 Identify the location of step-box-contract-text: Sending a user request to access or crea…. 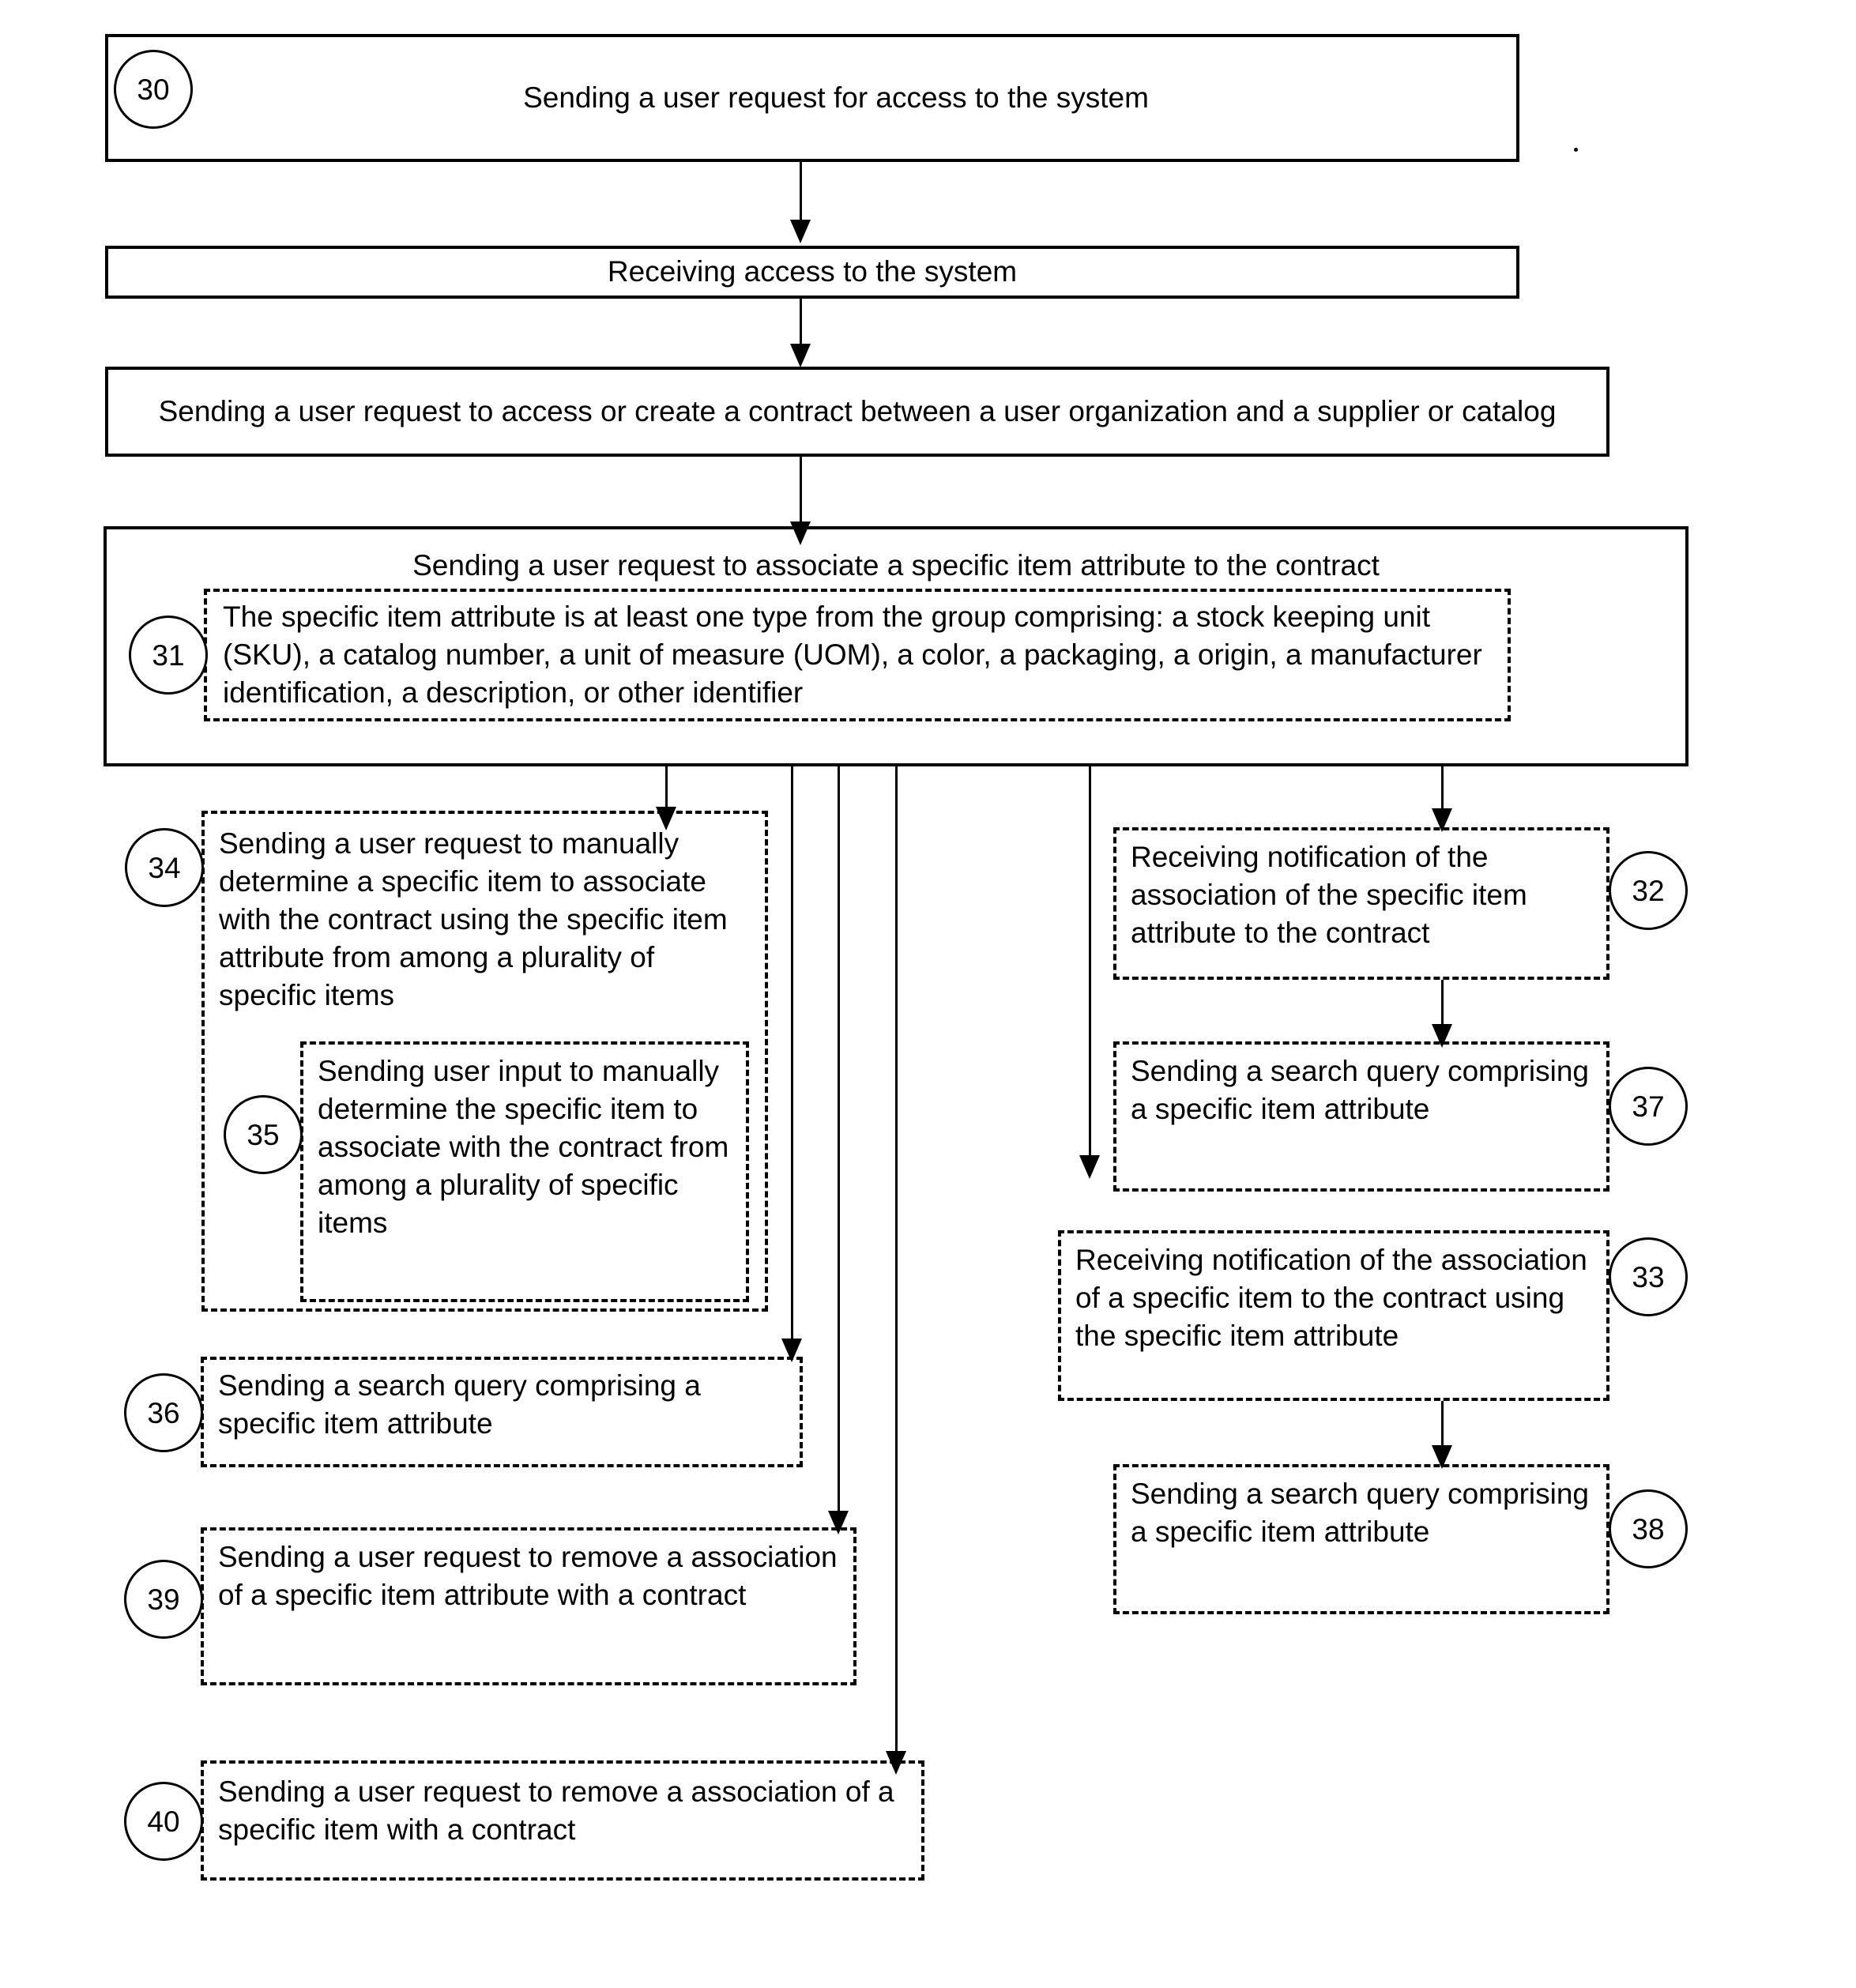
(857, 410).